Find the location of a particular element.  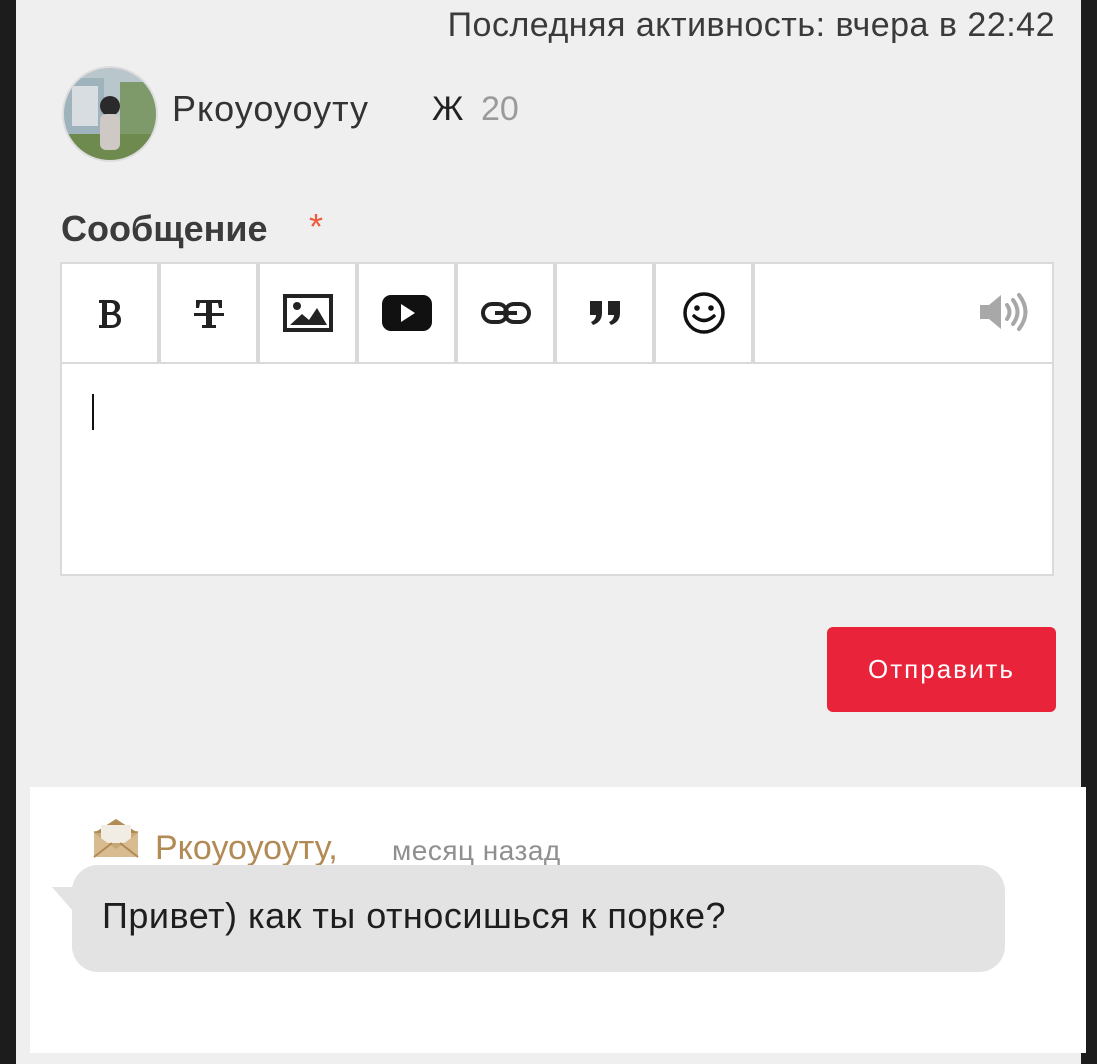

strikethrough-button is located at coordinates (210, 313).